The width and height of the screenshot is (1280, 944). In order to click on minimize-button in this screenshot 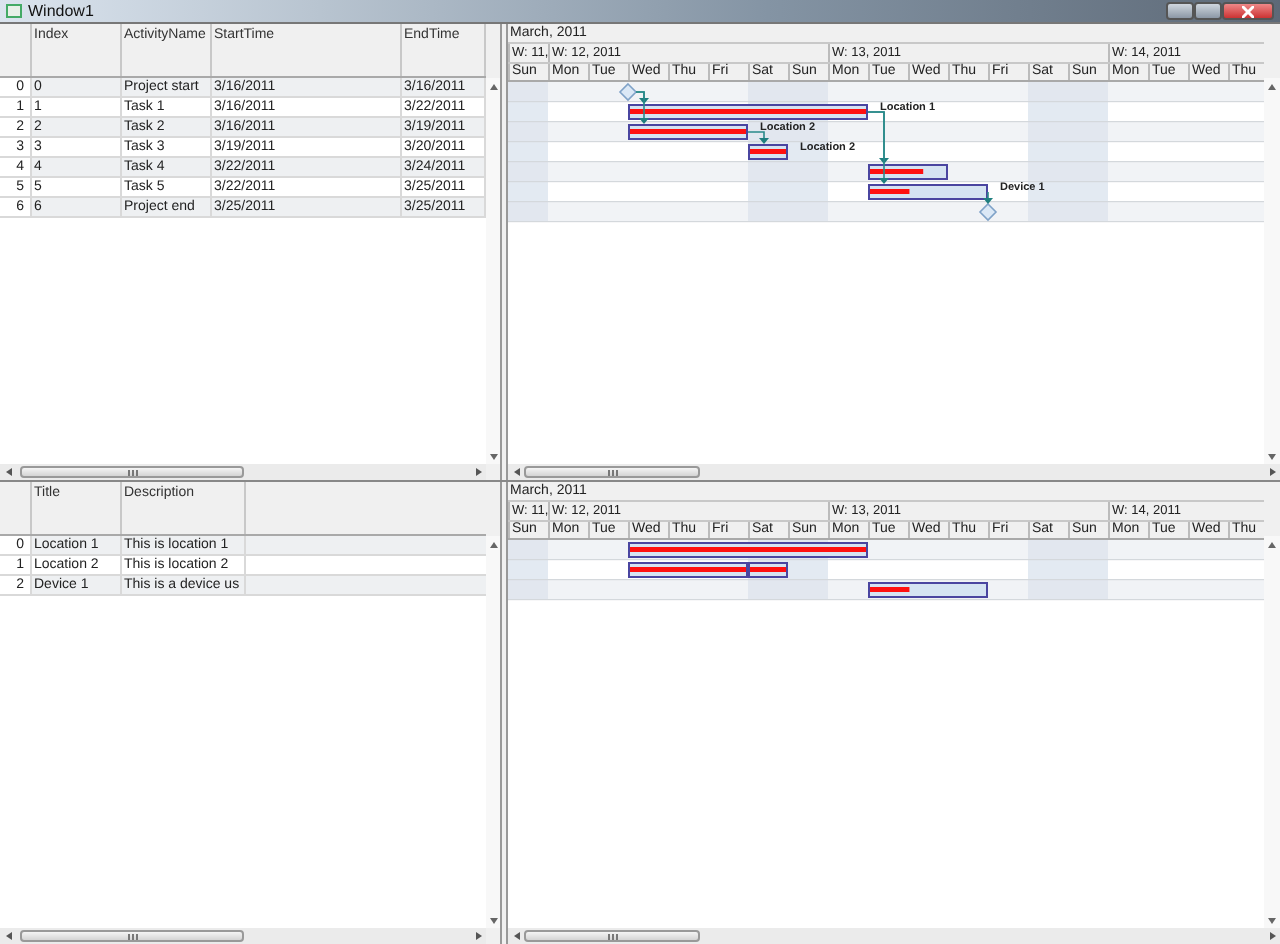, I will do `click(1180, 11)`.